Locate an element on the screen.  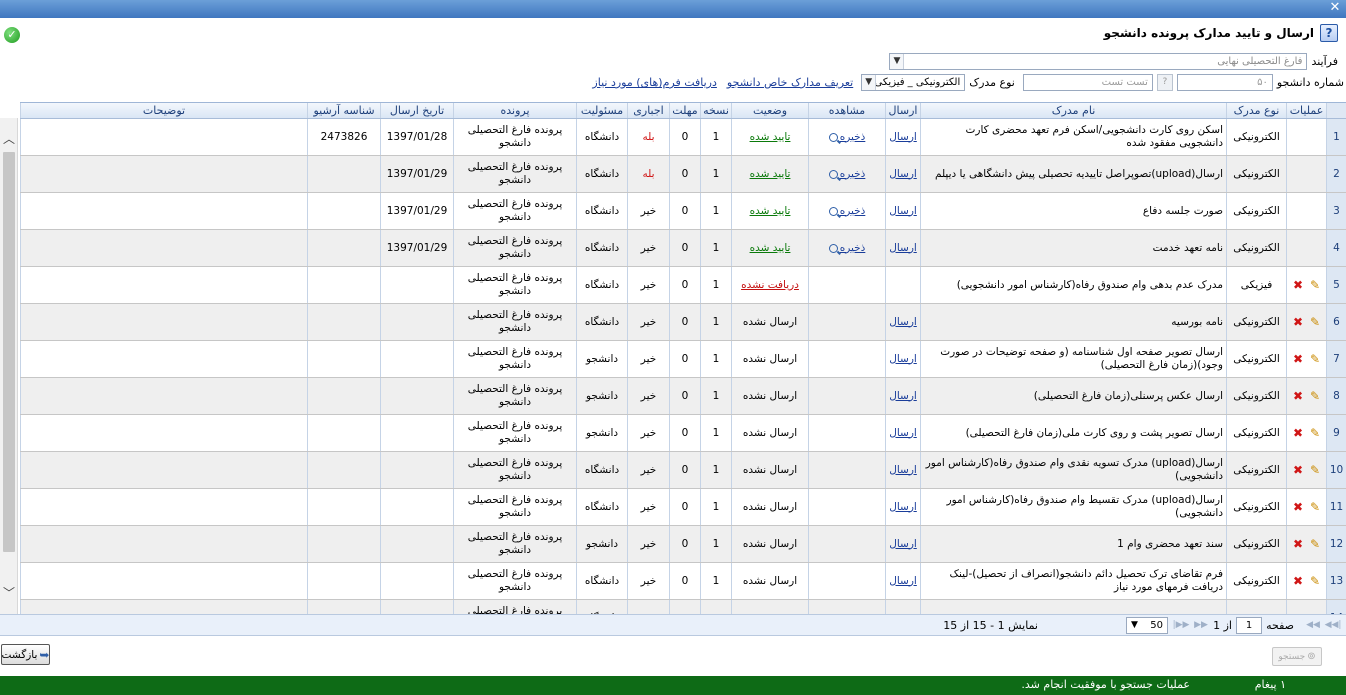
next-page-icon: ▶▶ is located at coordinates (1201, 625).